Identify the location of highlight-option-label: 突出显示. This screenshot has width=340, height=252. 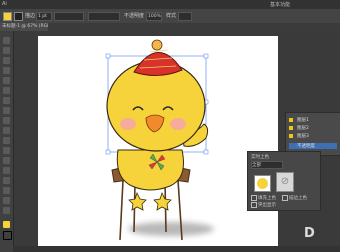
(267, 205).